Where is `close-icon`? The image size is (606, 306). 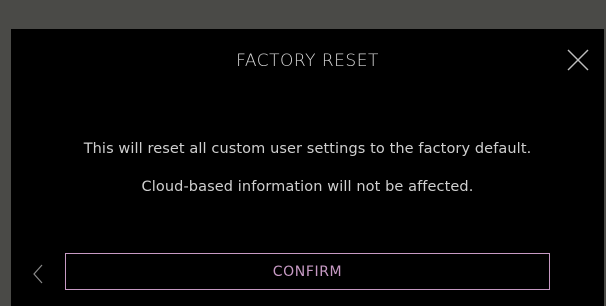
close-icon is located at coordinates (578, 60).